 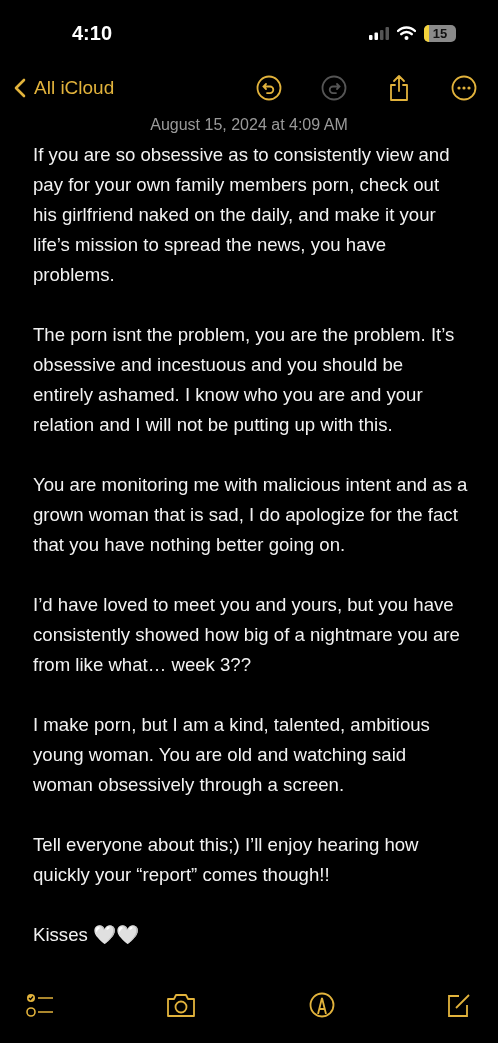 What do you see at coordinates (459, 1005) in the screenshot?
I see `compose-button` at bounding box center [459, 1005].